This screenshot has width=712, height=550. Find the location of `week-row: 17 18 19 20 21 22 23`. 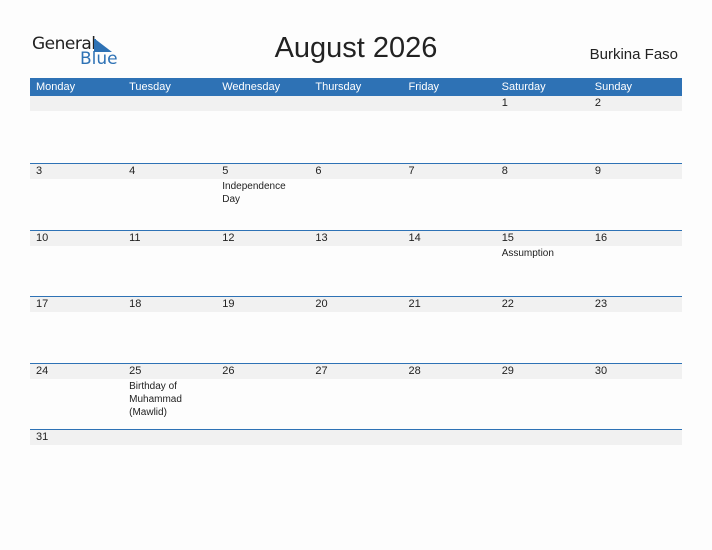

week-row: 17 18 19 20 21 22 23 is located at coordinates (356, 329).